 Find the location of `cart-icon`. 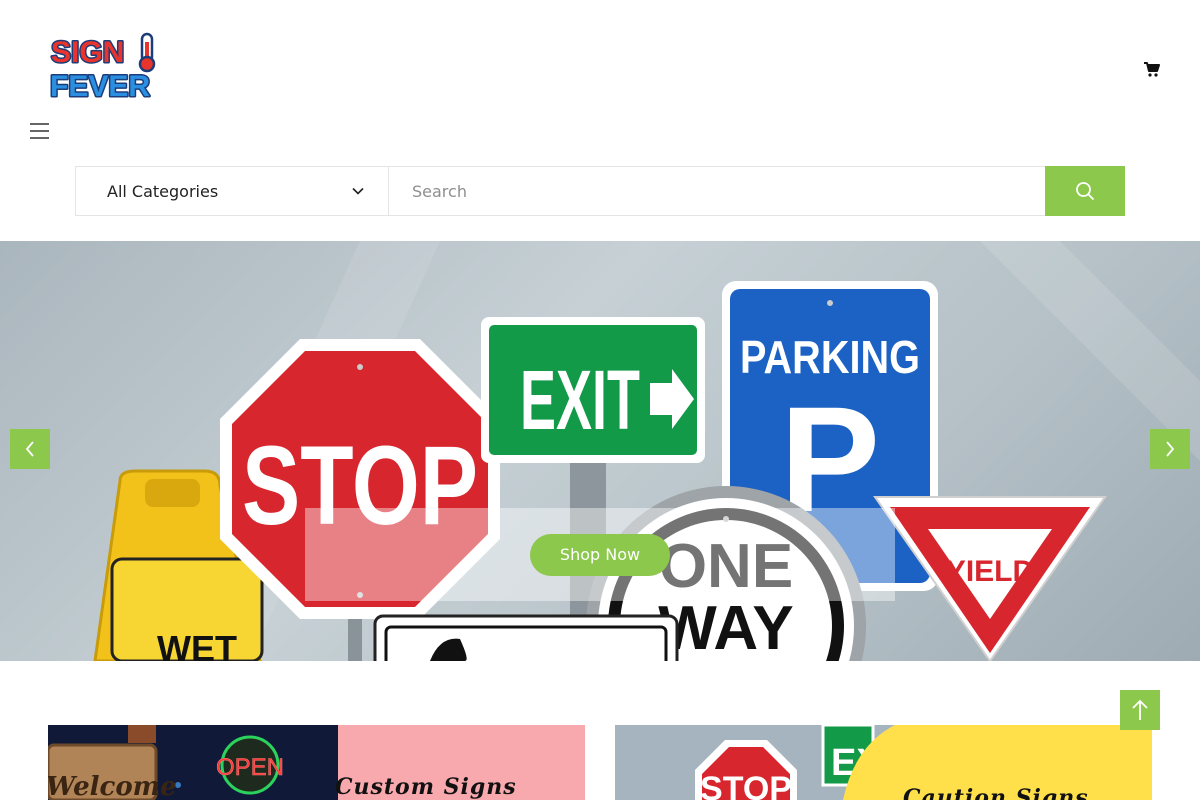

cart-icon is located at coordinates (1152, 69).